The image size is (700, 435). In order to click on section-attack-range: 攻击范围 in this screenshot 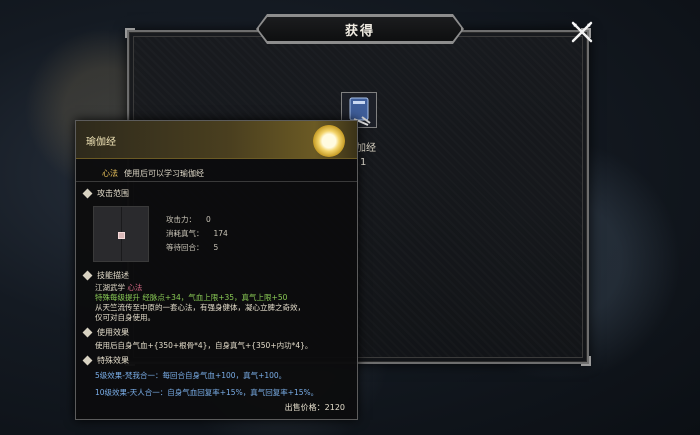, I will do `click(105, 193)`.